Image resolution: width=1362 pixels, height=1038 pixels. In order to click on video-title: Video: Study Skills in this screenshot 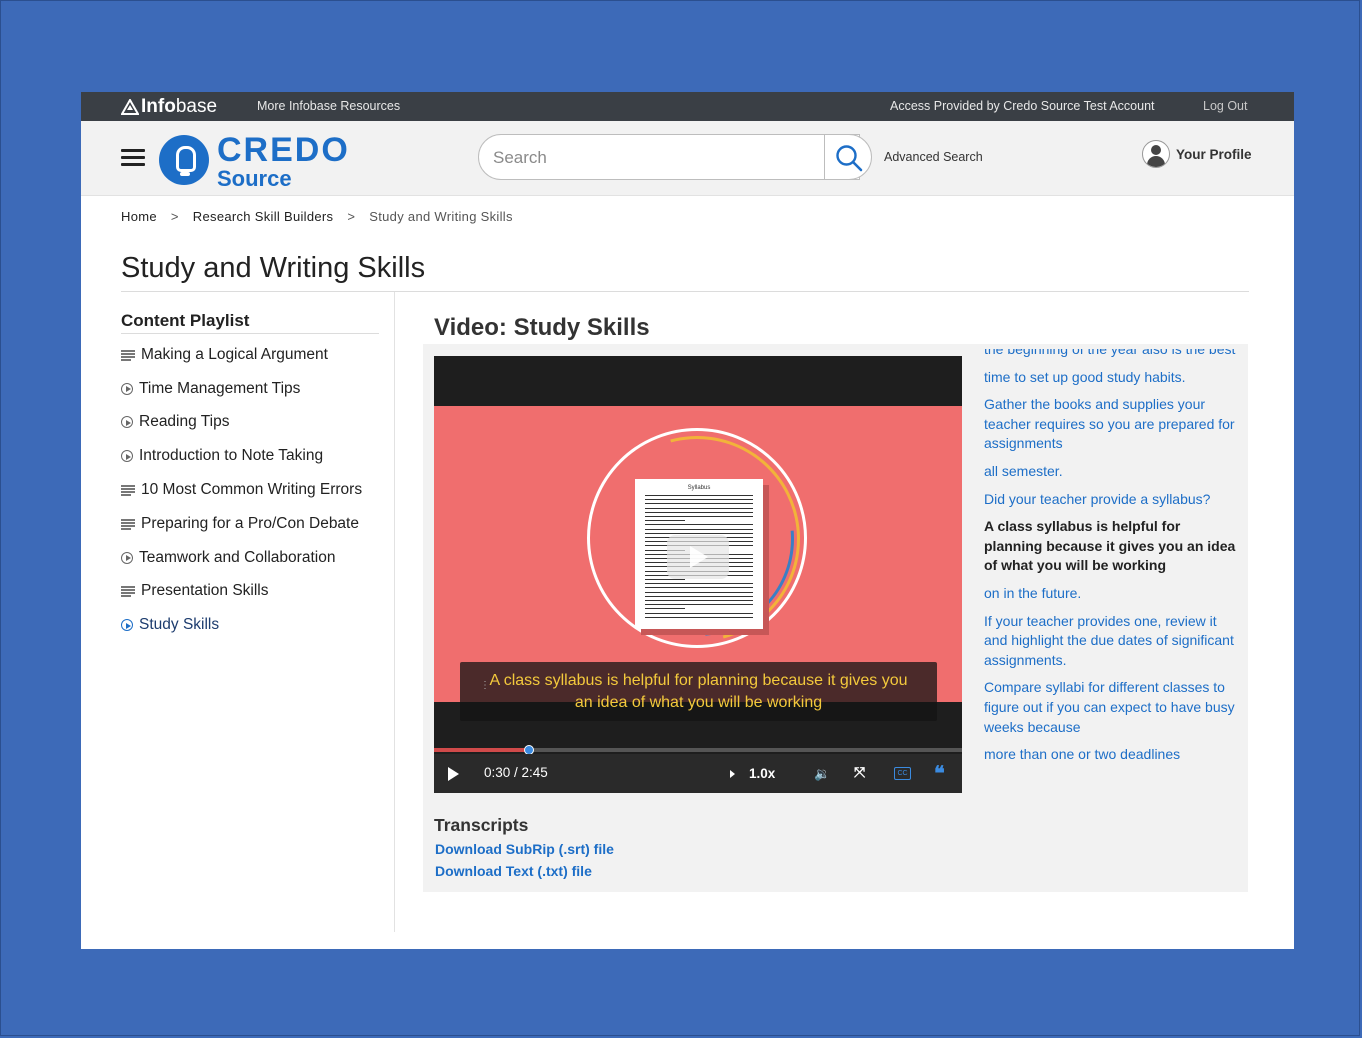, I will do `click(542, 327)`.